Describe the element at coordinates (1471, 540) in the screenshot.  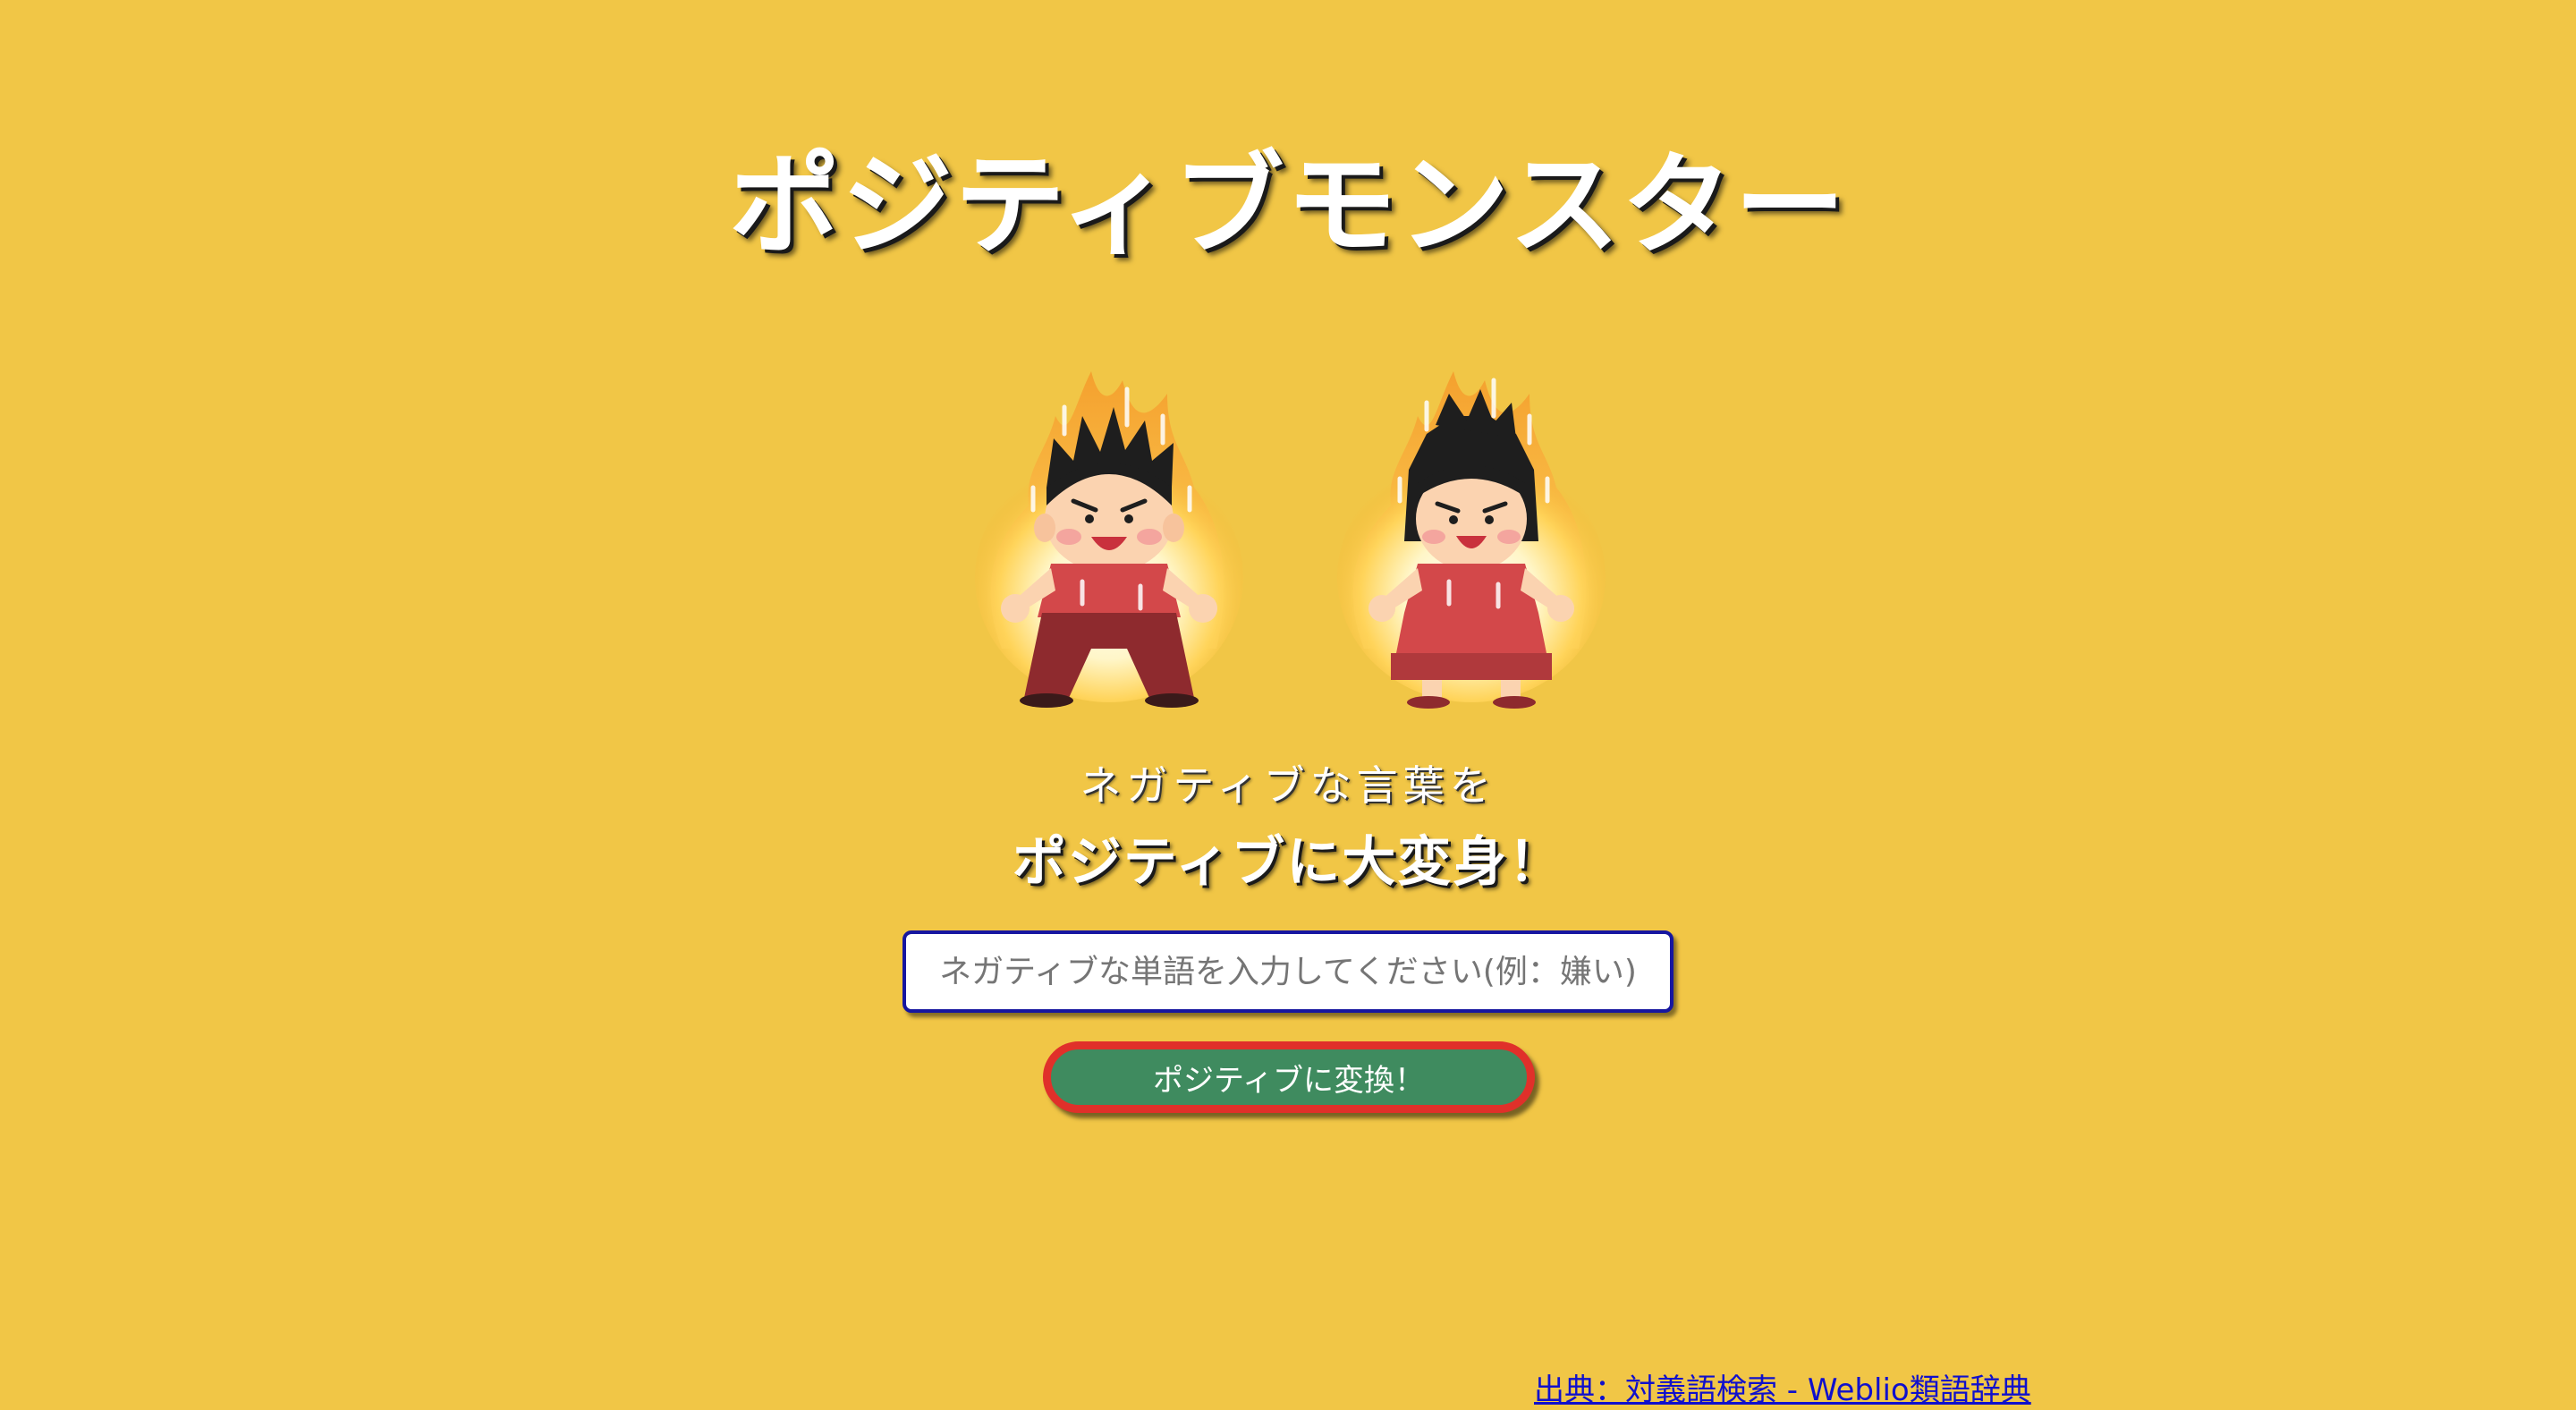
I see `flaming-girl-illustration` at that location.